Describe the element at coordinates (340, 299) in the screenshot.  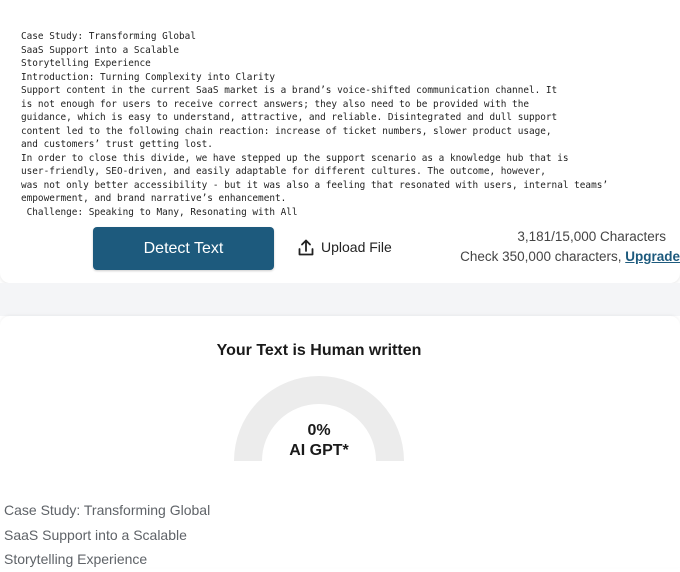
I see `section-divider` at that location.